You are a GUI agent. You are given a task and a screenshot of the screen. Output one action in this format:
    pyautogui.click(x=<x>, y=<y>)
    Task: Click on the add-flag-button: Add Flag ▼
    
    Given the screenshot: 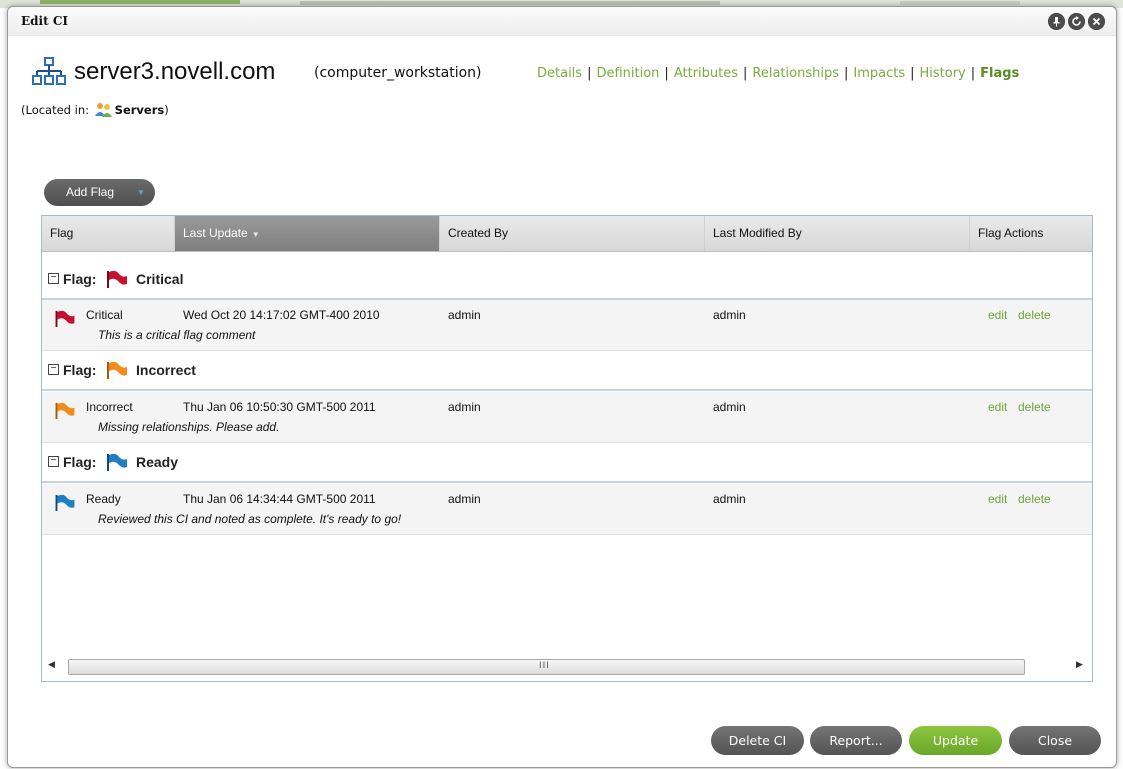 What is the action you would take?
    pyautogui.click(x=99, y=192)
    